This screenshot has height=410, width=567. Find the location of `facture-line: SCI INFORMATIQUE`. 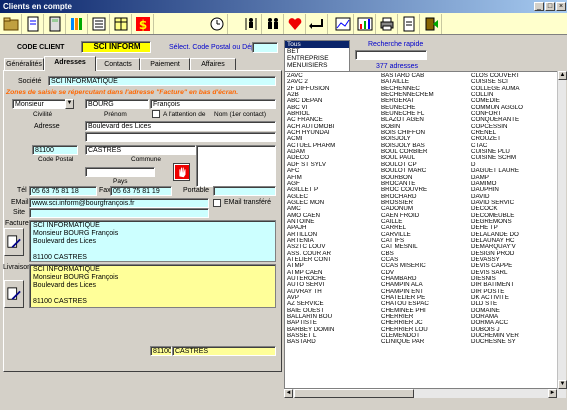

facture-line: SCI INFORMATIQUE is located at coordinates (66, 225).